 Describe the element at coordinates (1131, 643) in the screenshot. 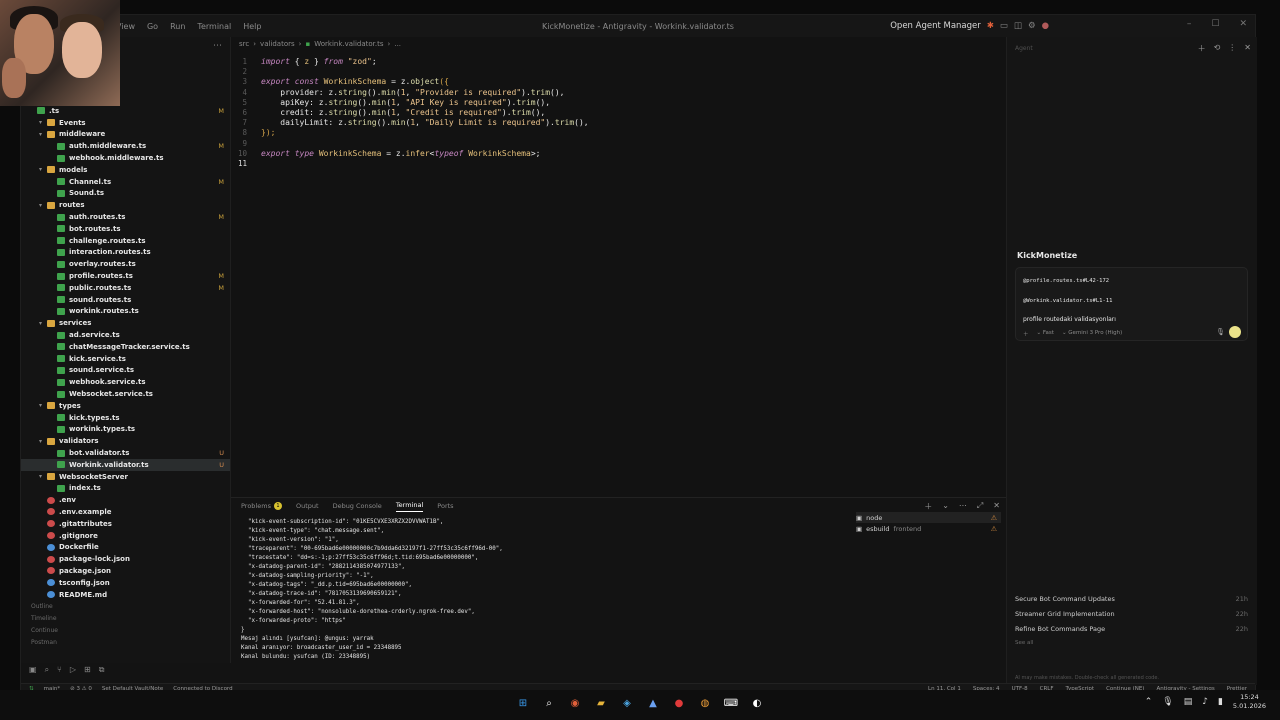

I see `see-all-link: See all` at that location.